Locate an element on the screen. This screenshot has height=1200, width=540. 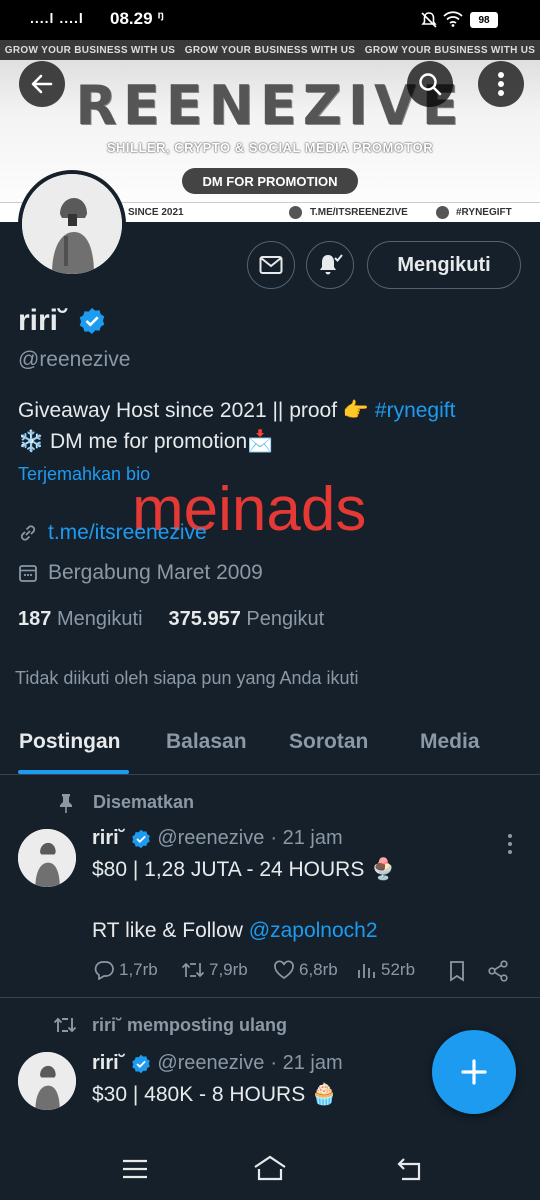
following-label: Mengikuti is located at coordinates (99, 619).